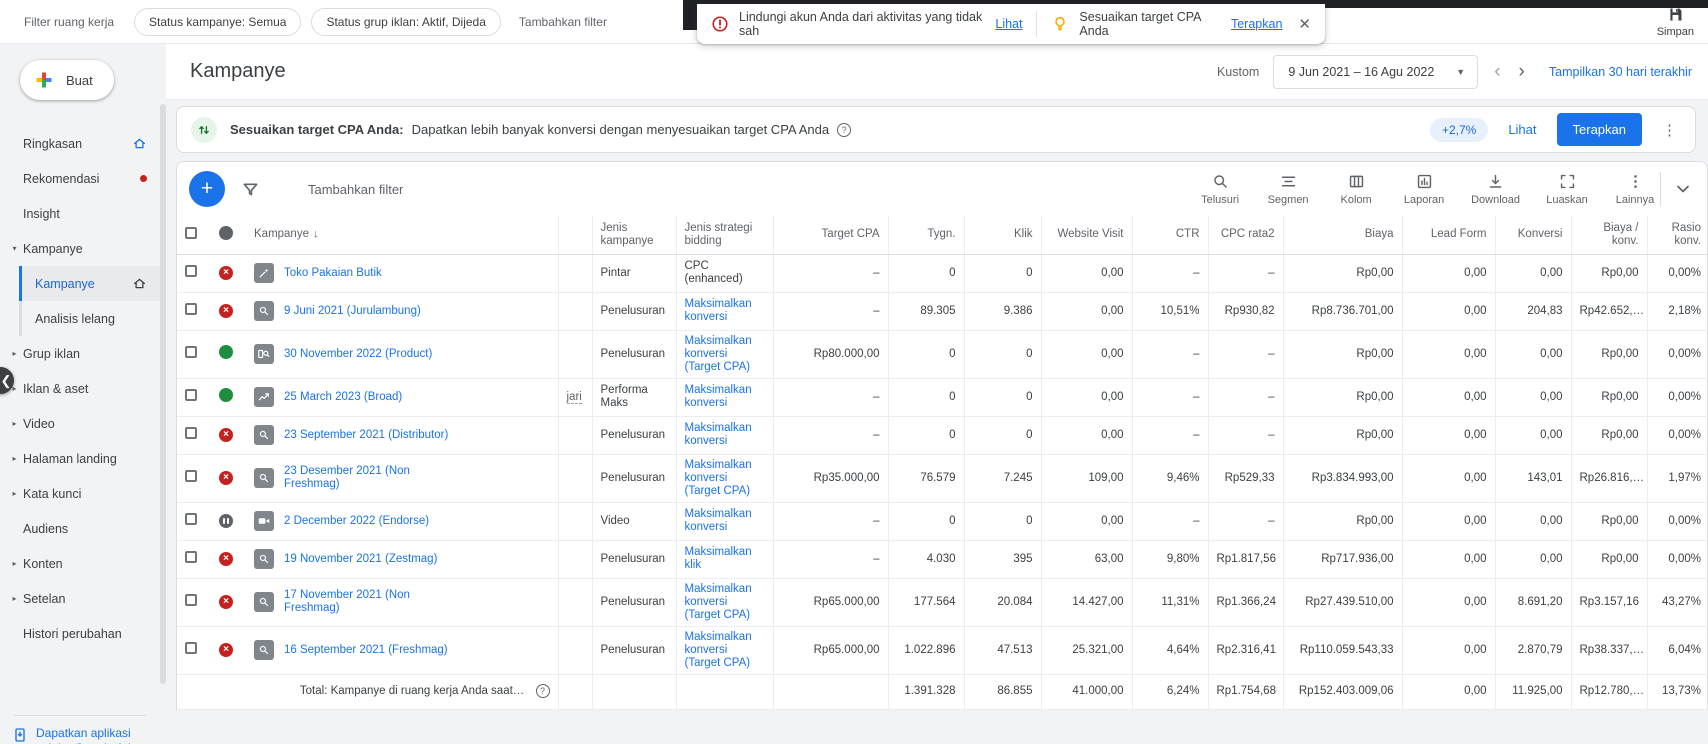 This screenshot has height=744, width=1708. What do you see at coordinates (718, 558) in the screenshot?
I see `bidding-strategy-link: Maksimalkan klik` at bounding box center [718, 558].